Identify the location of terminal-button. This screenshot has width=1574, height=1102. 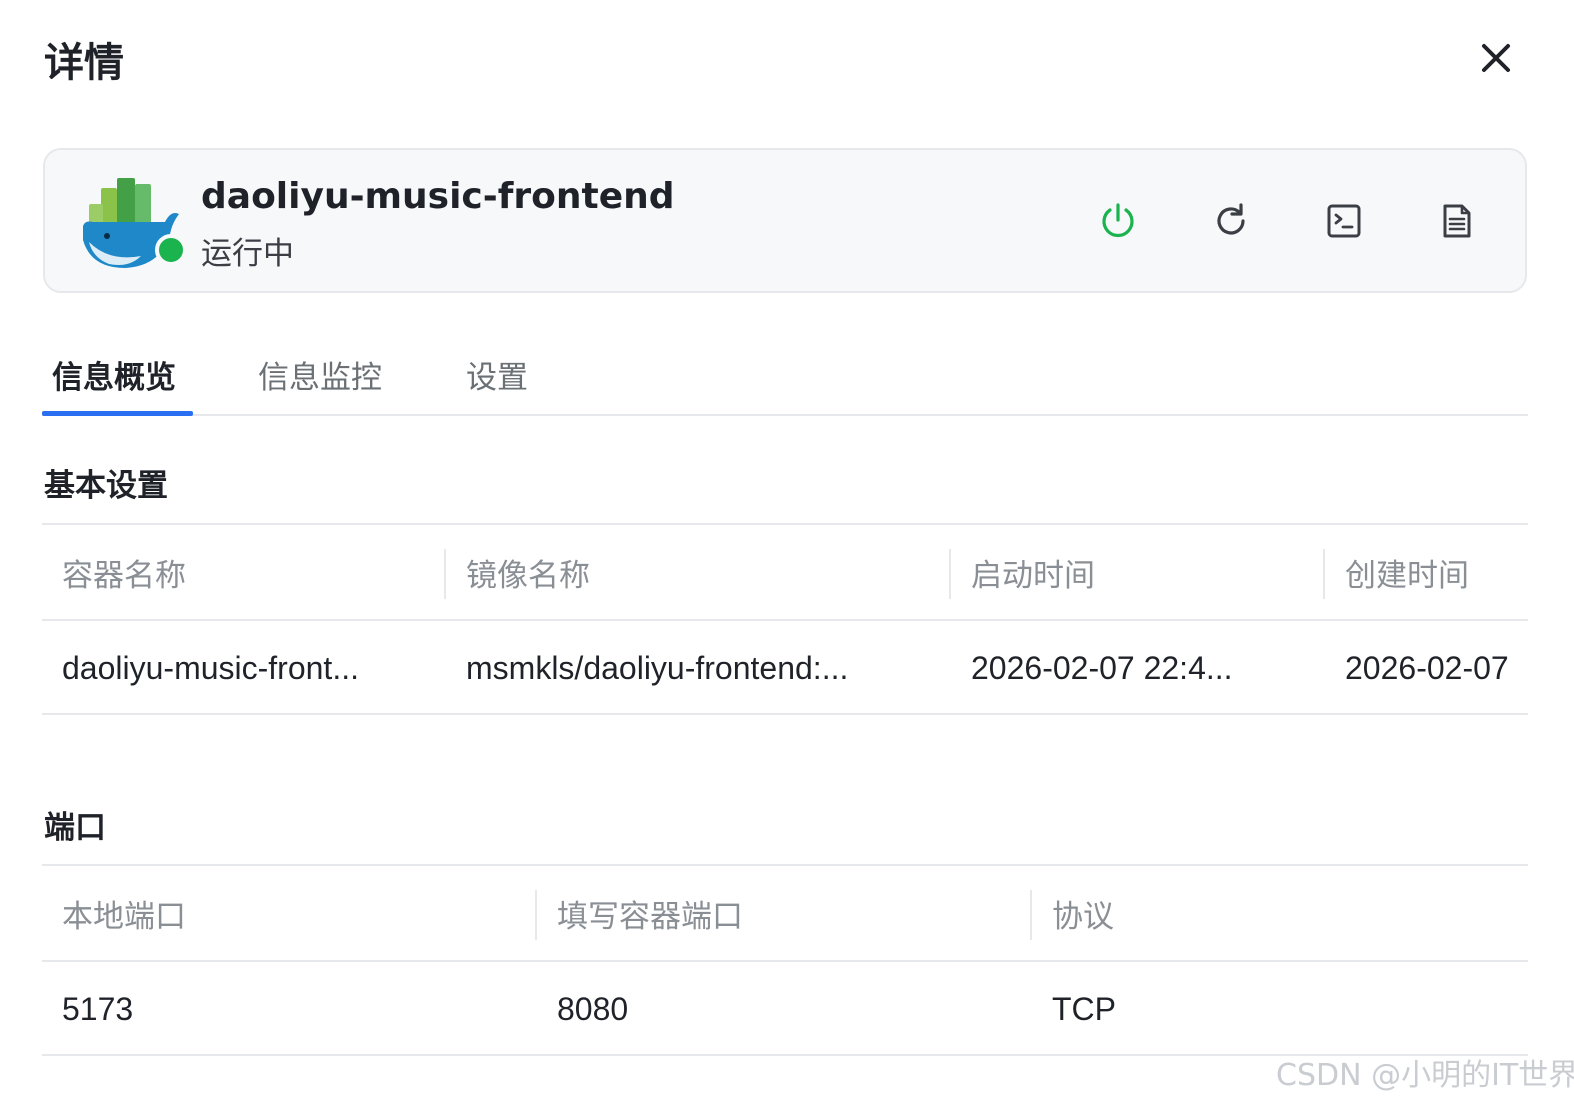
(1344, 221).